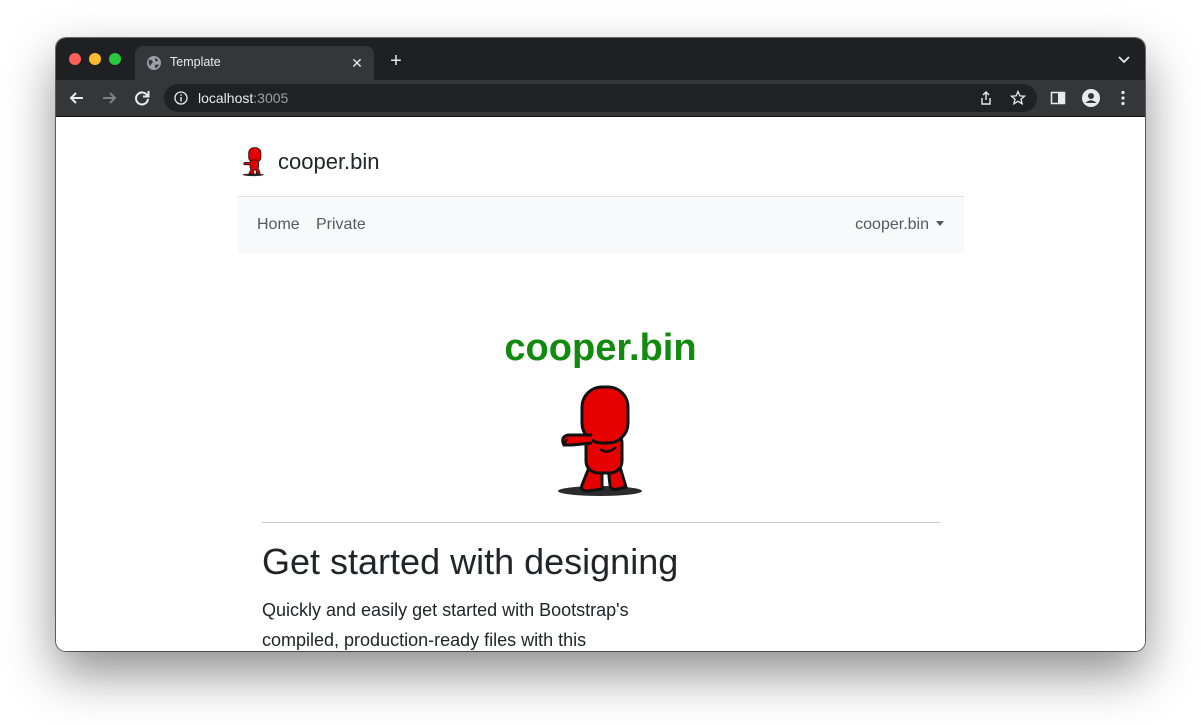  Describe the element at coordinates (226, 98) in the screenshot. I see `url-host: localhost` at that location.